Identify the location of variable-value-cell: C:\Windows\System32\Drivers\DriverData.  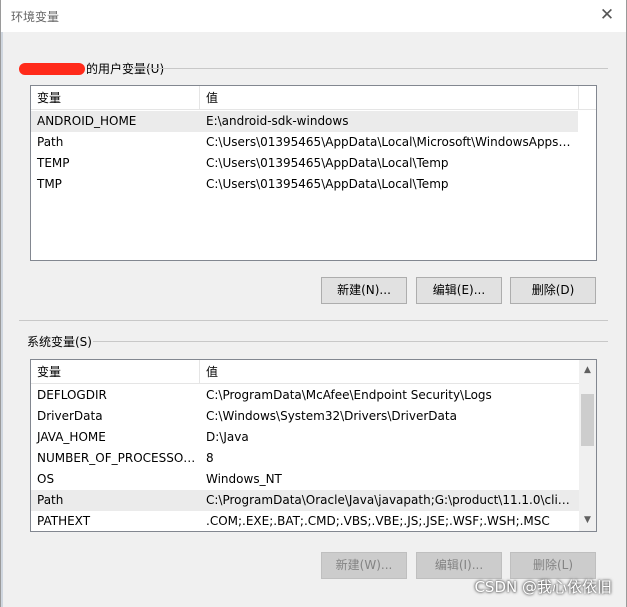
(331, 416).